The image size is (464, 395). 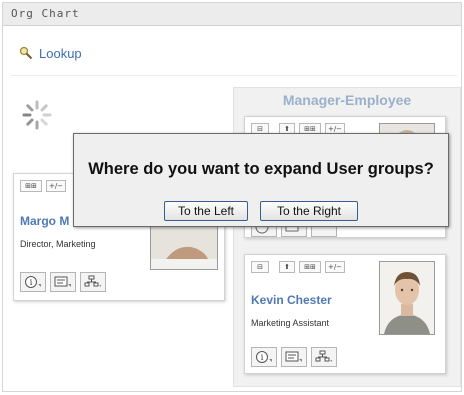 What do you see at coordinates (184, 247) in the screenshot?
I see `director-photo` at bounding box center [184, 247].